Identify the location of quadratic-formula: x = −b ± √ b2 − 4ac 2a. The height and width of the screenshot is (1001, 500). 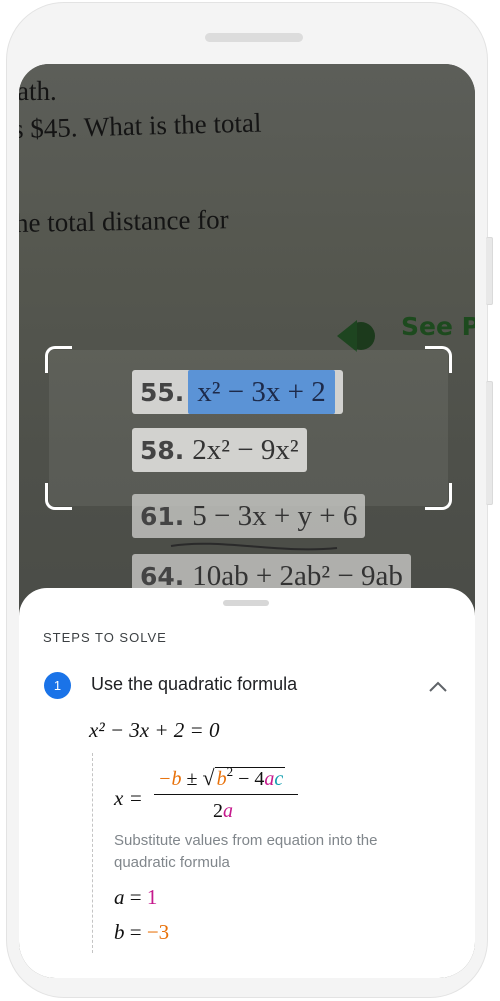
(224, 800).